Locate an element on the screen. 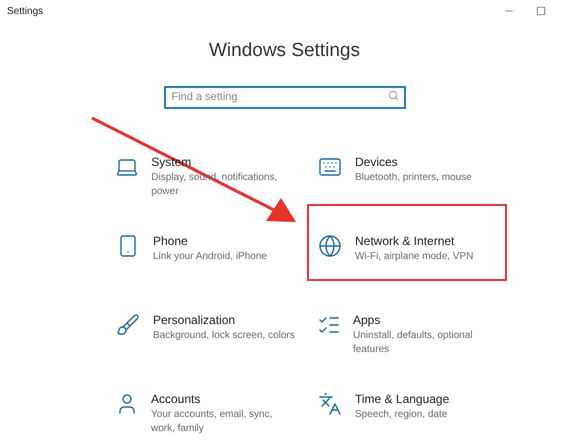 The width and height of the screenshot is (569, 446). language-icon is located at coordinates (330, 404).